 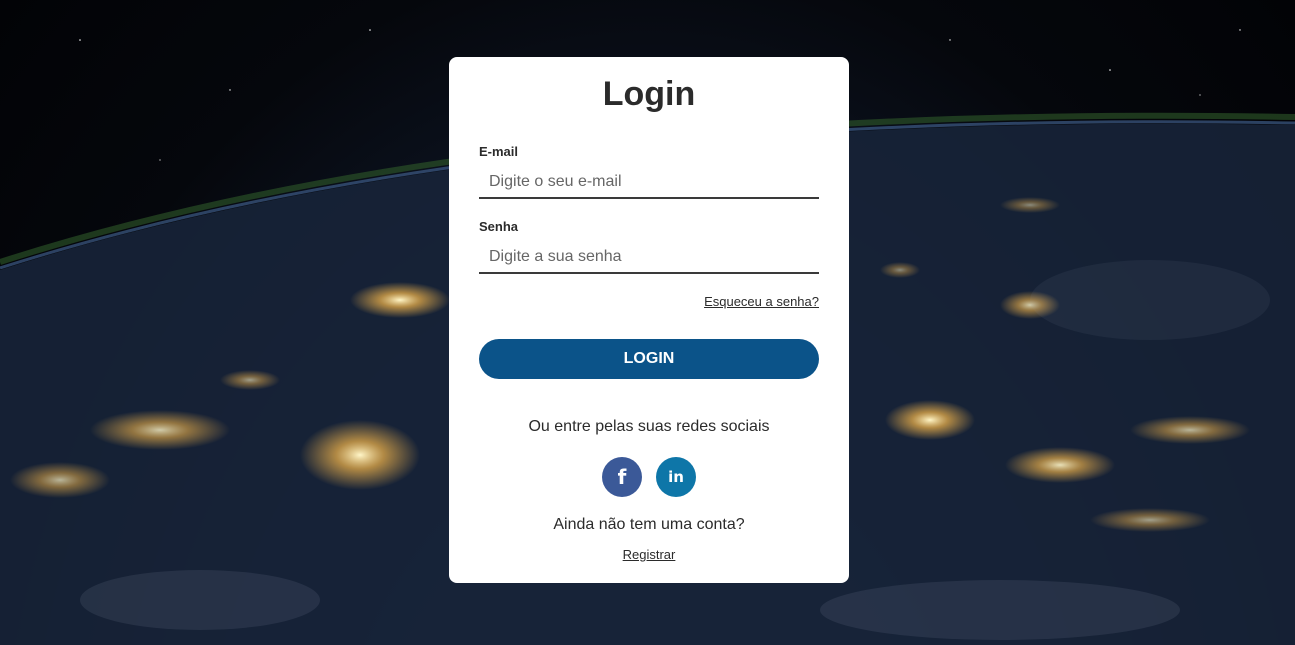 I want to click on login-title: Login, so click(x=649, y=94).